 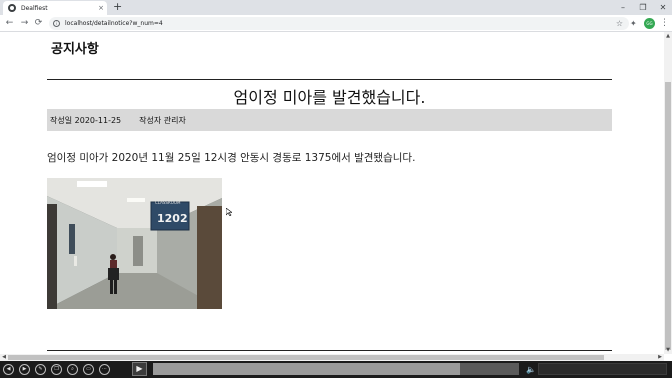 I want to click on horizontal-scroll-thumb, so click(x=306, y=357).